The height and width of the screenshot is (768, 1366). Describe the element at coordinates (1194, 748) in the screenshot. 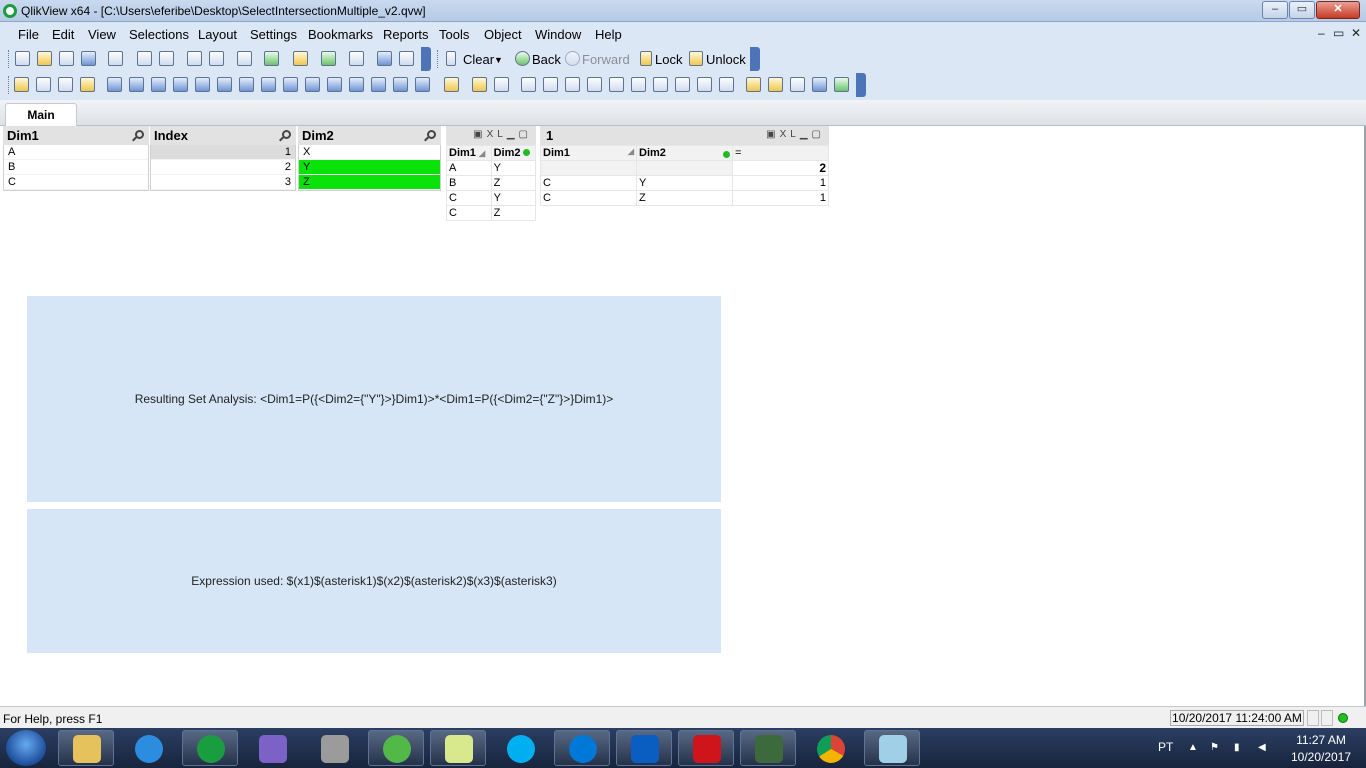

I see `show-hidden-icons-icon: ▲` at that location.